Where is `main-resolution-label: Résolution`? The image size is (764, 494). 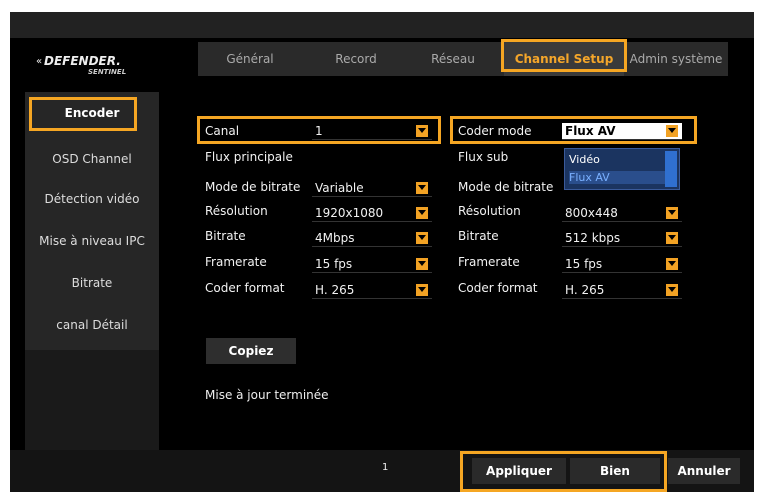 main-resolution-label: Résolution is located at coordinates (236, 211).